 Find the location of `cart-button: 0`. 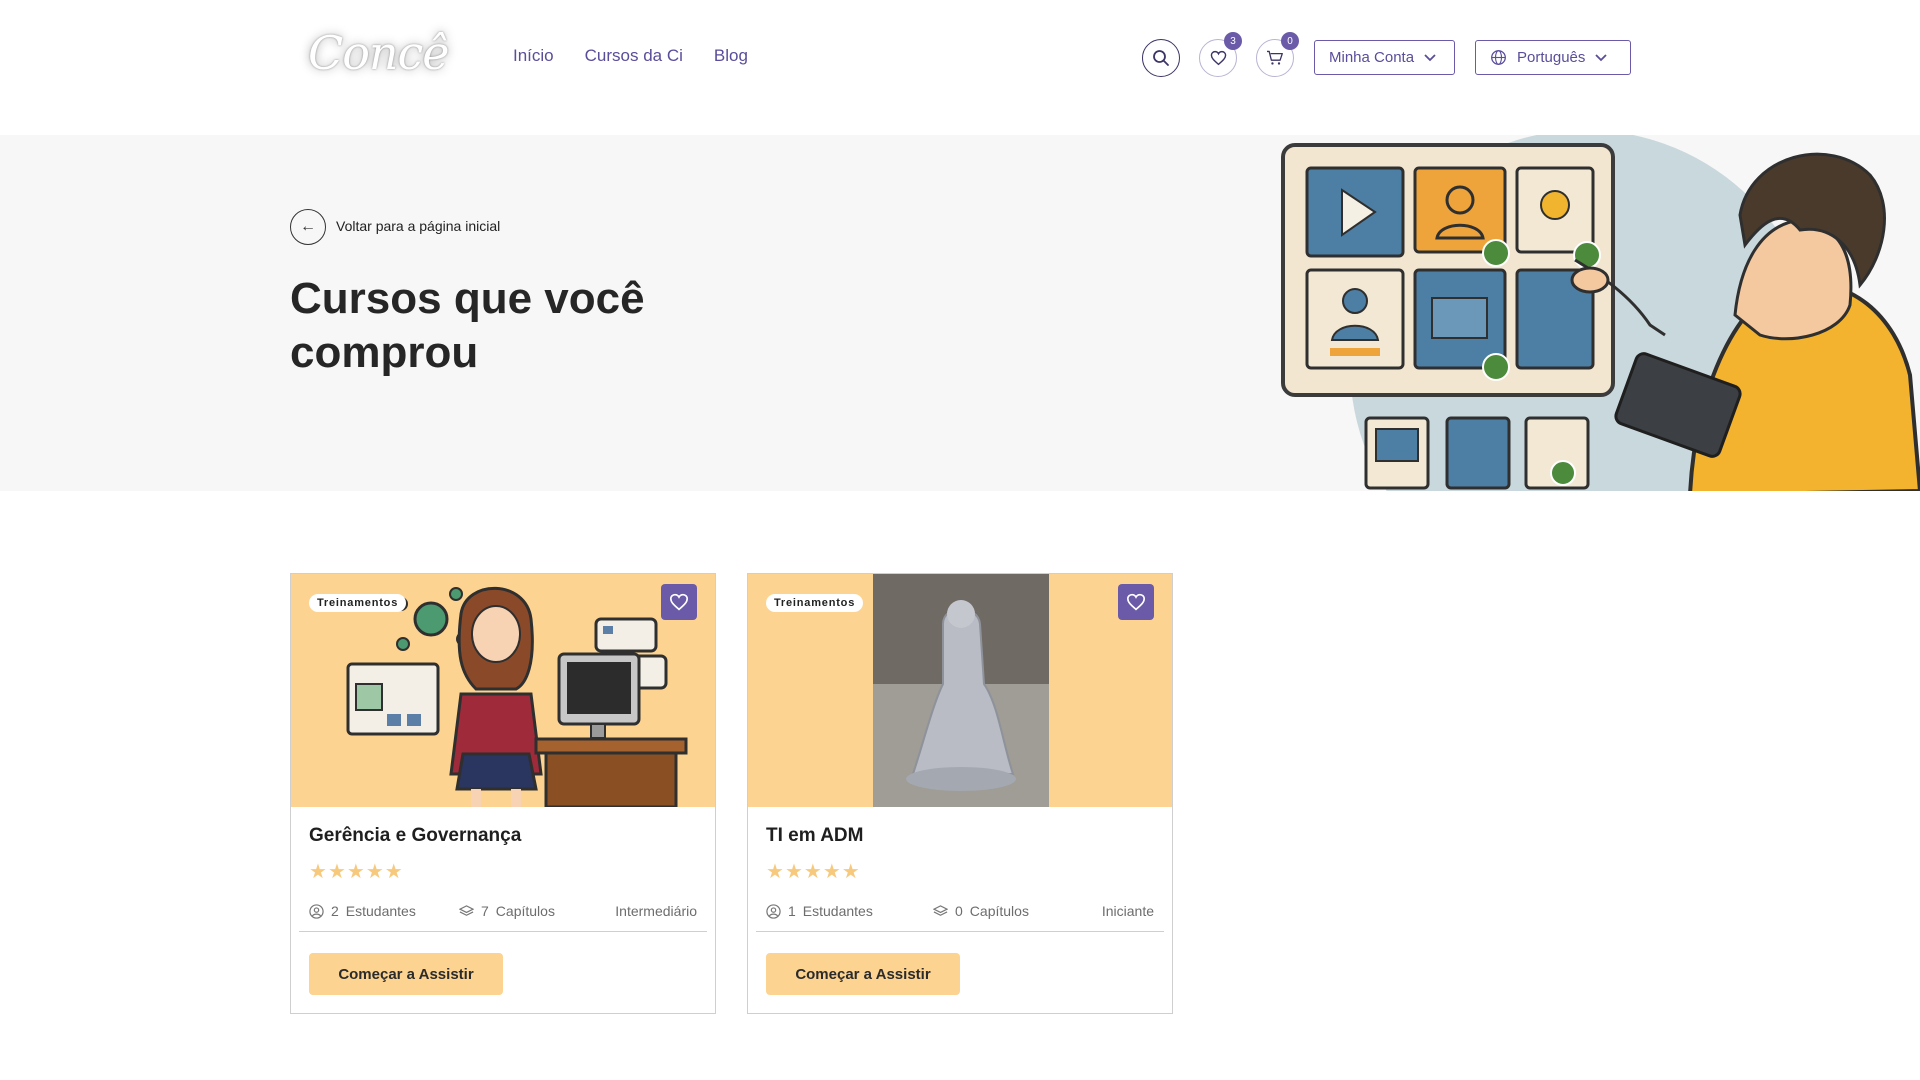

cart-button: 0 is located at coordinates (1277, 54).